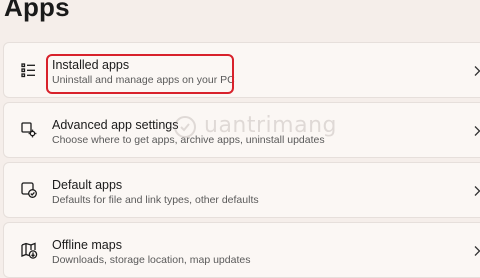 This screenshot has height=278, width=480. What do you see at coordinates (29, 130) in the screenshot?
I see `advanced-app-settings-gear-icon` at bounding box center [29, 130].